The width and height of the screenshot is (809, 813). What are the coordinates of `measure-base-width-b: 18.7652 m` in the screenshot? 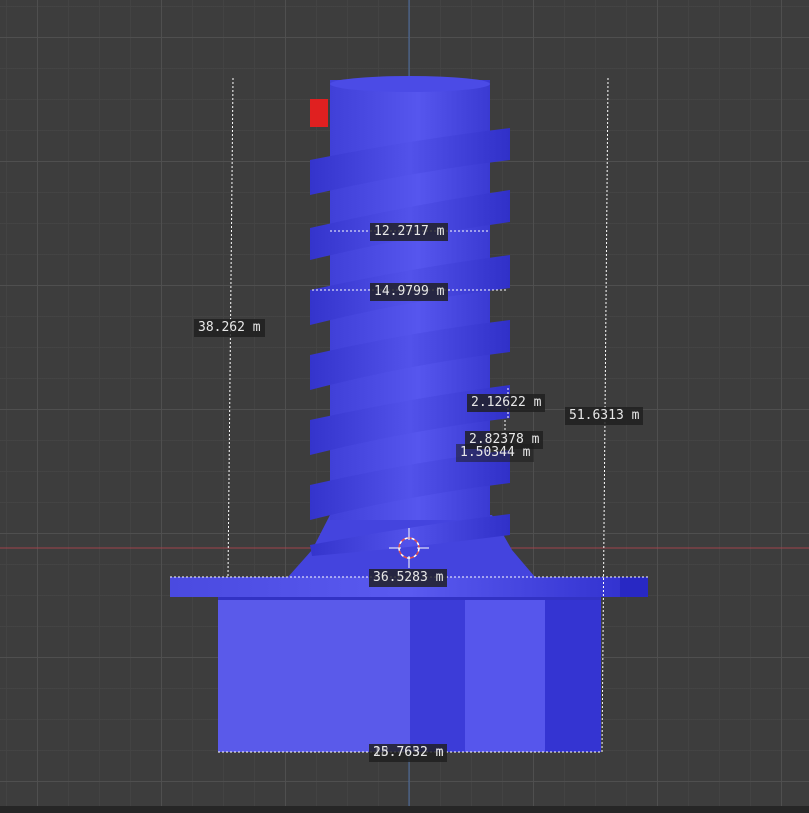 It's located at (408, 752).